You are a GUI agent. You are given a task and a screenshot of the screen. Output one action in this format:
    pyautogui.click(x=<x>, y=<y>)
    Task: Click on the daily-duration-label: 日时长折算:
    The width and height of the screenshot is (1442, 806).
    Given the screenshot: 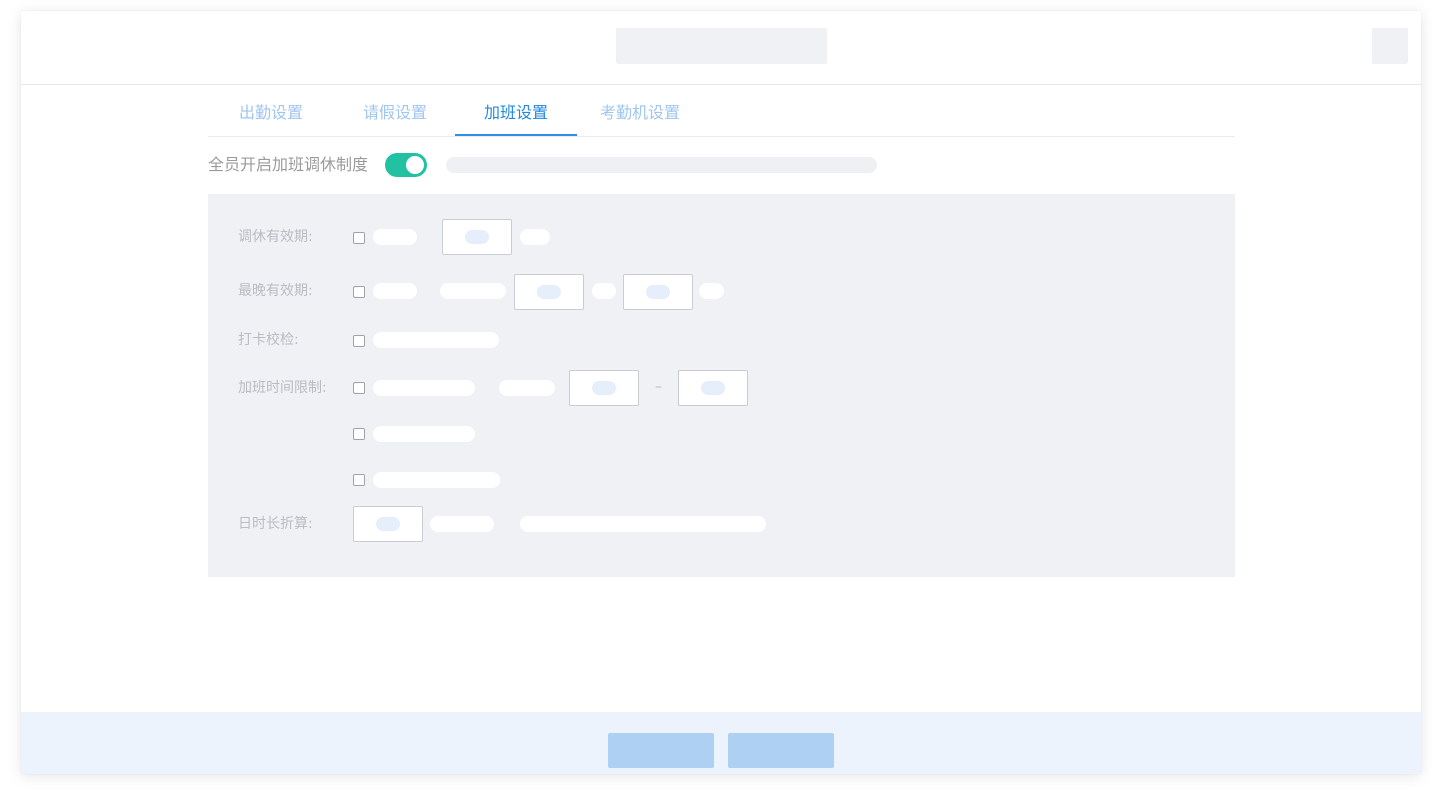 What is the action you would take?
    pyautogui.click(x=275, y=524)
    